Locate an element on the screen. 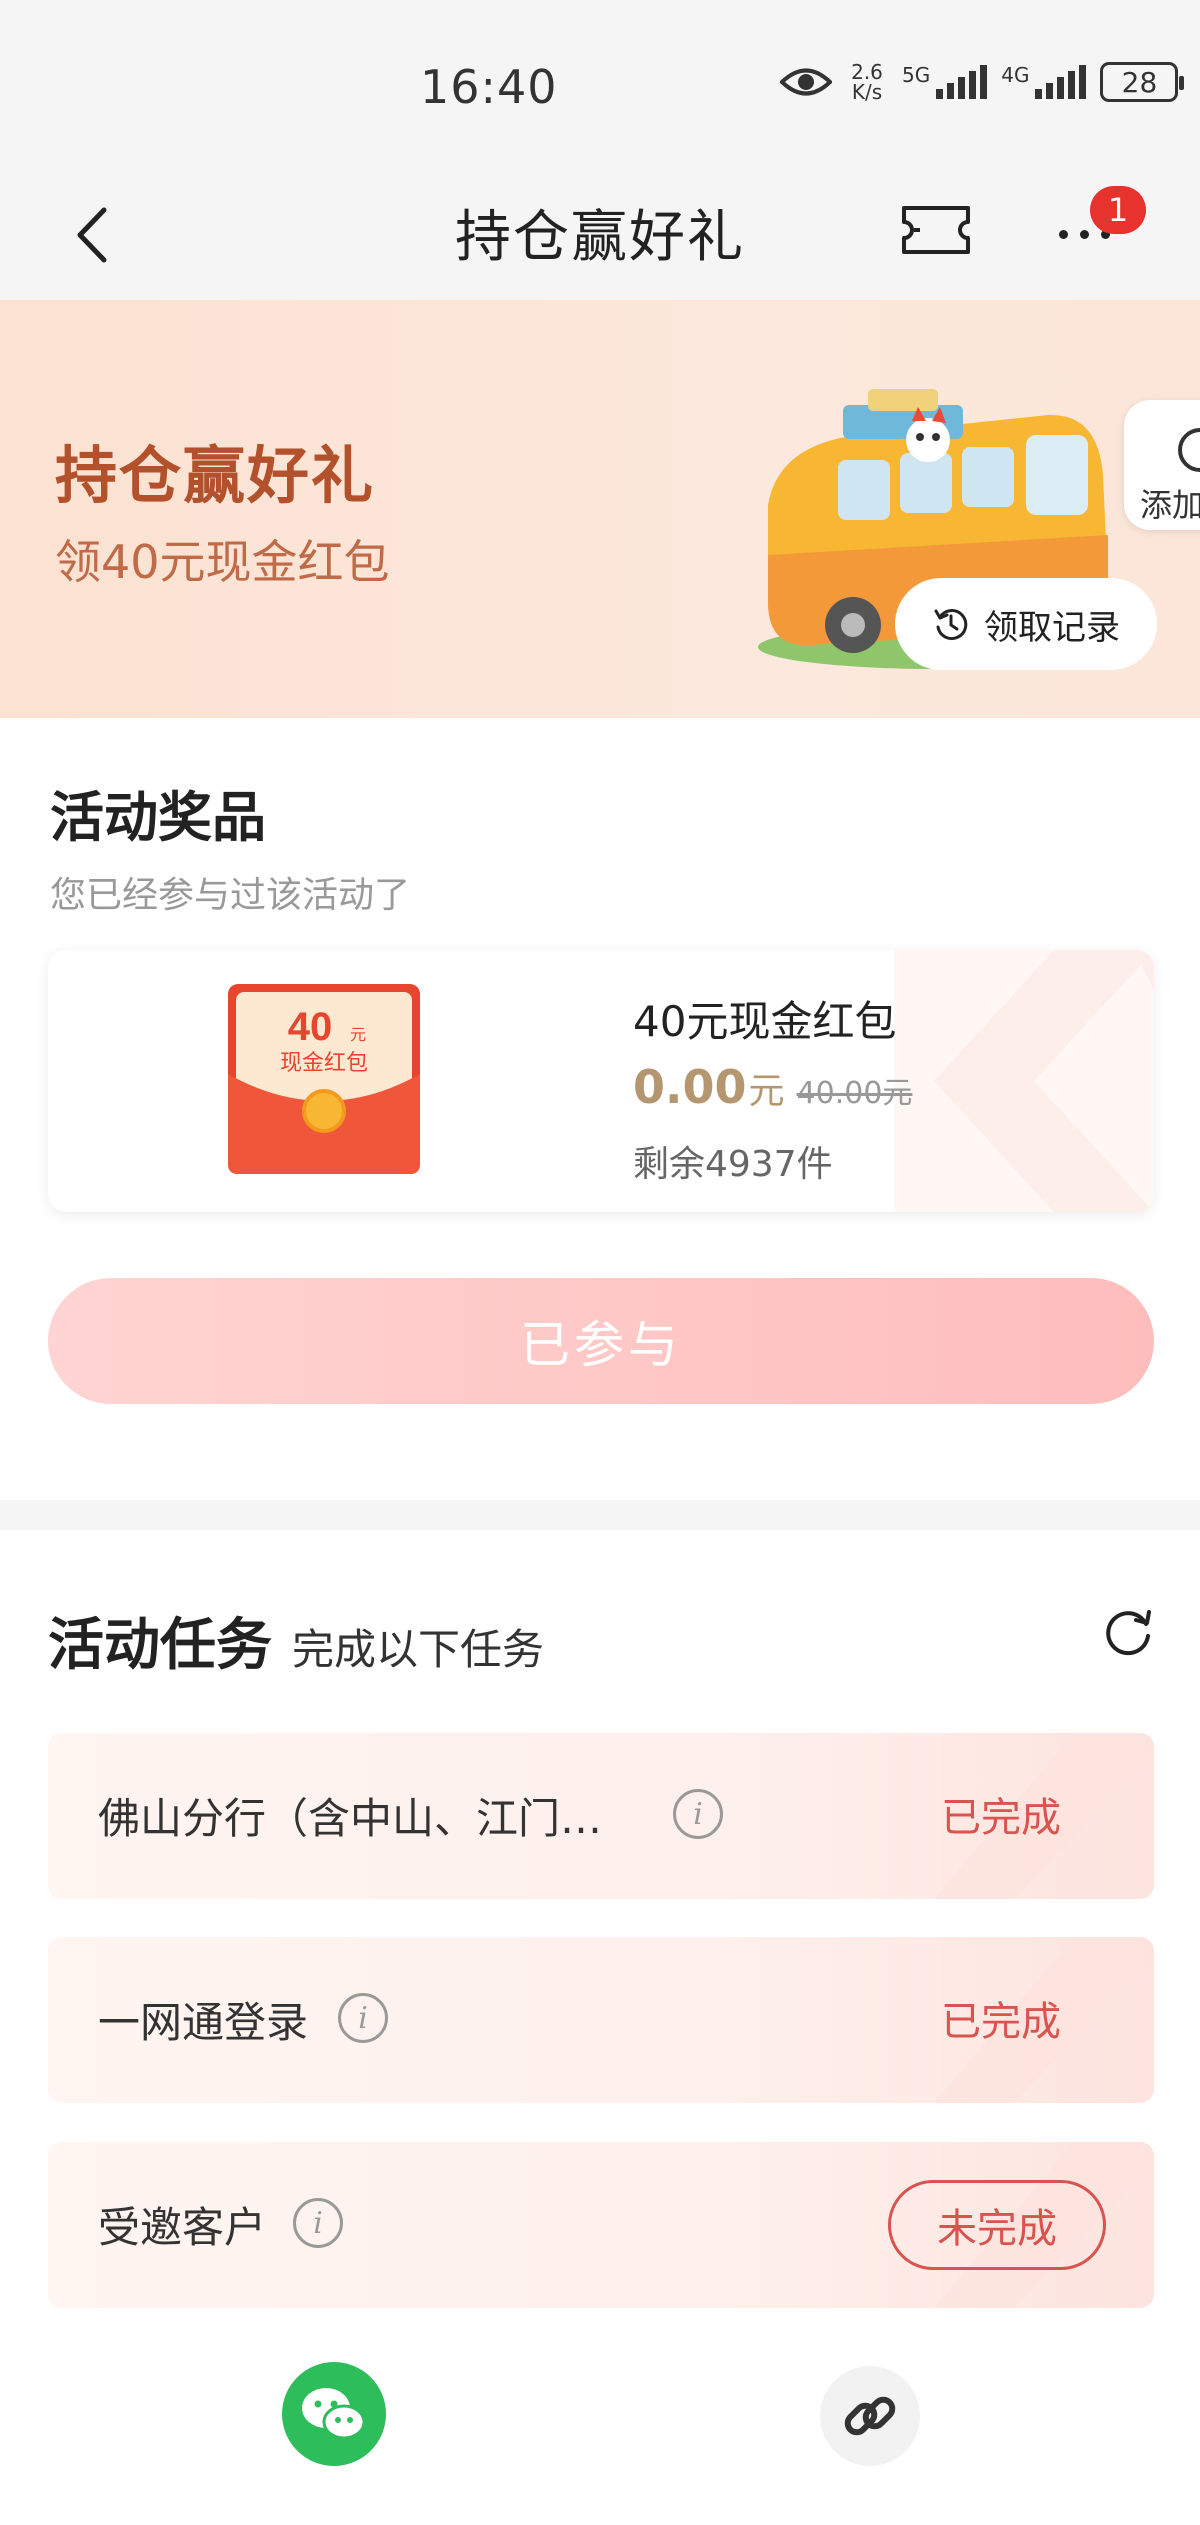  envelope-unit: 元 is located at coordinates (358, 1035).